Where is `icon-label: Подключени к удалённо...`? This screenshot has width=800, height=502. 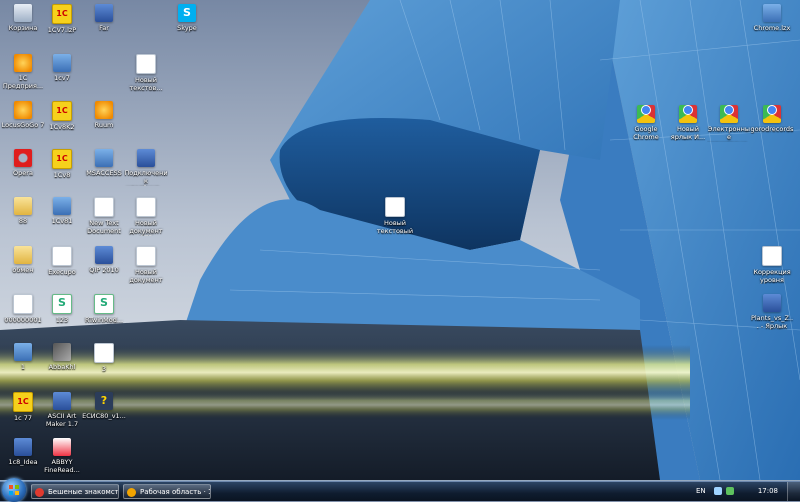
icon-label: Подключени к удалённо... is located at coordinates (146, 178).